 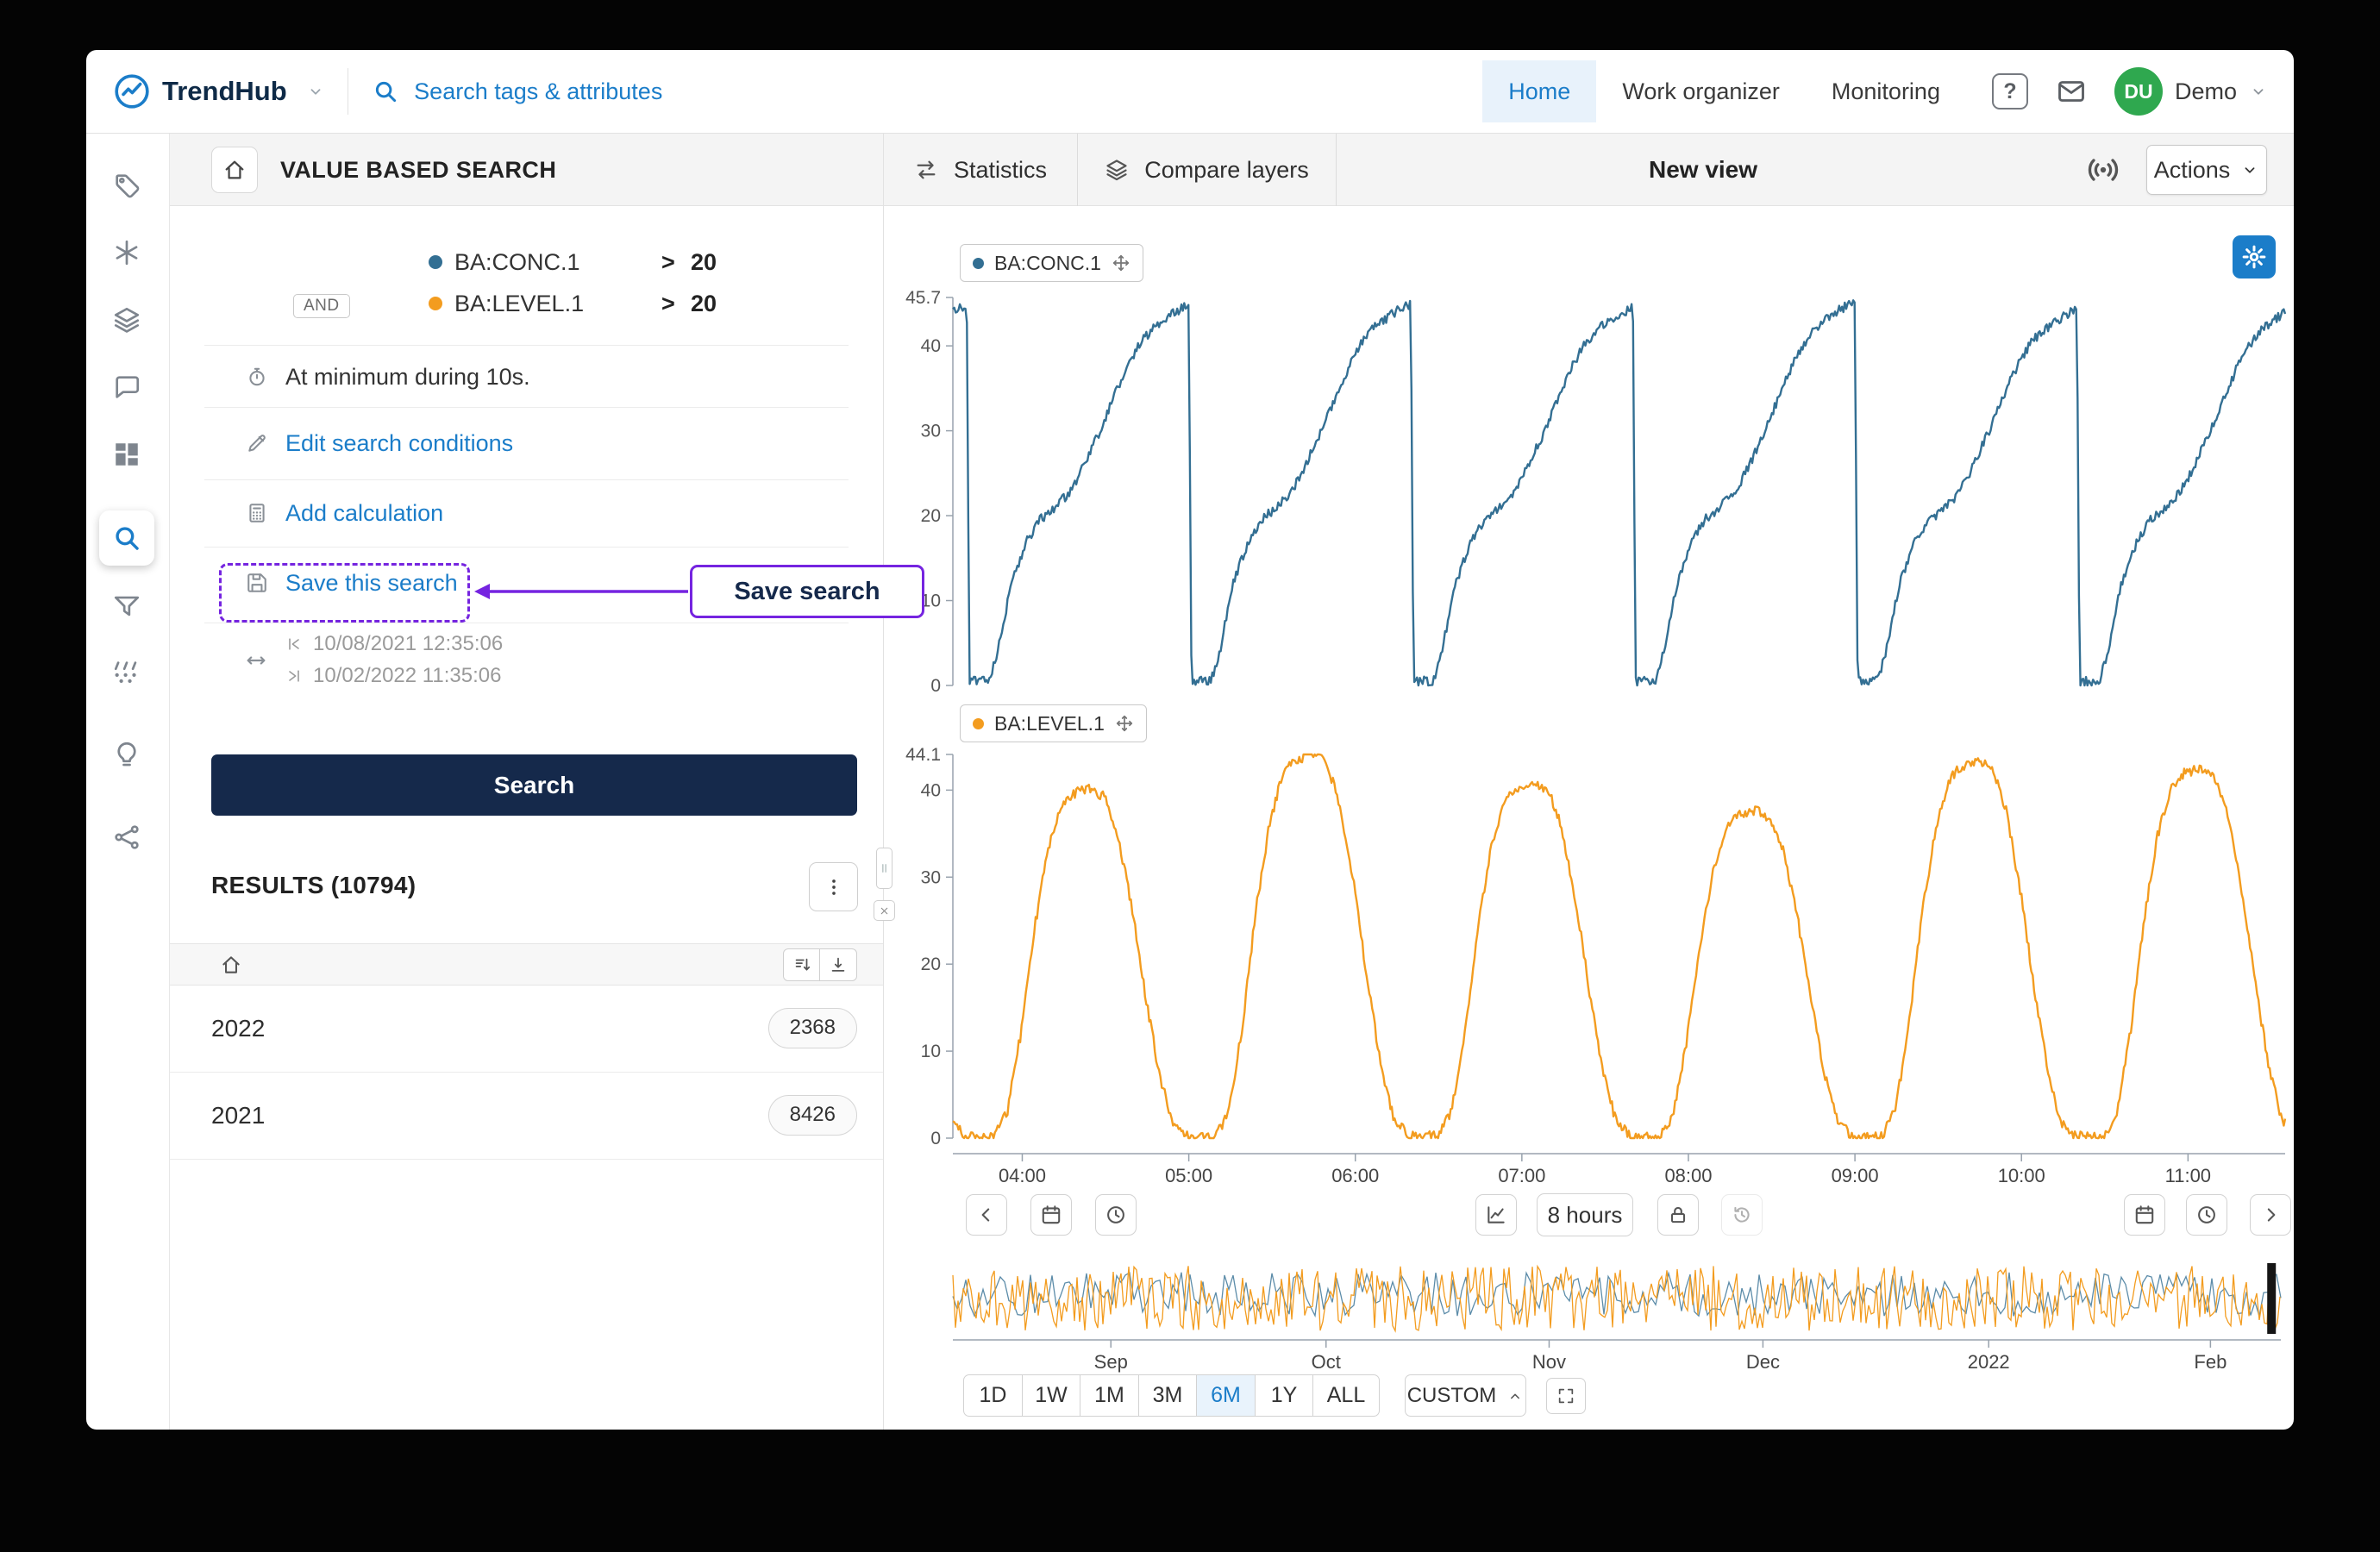 I want to click on range-all-button: ALL, so click(x=1346, y=1395).